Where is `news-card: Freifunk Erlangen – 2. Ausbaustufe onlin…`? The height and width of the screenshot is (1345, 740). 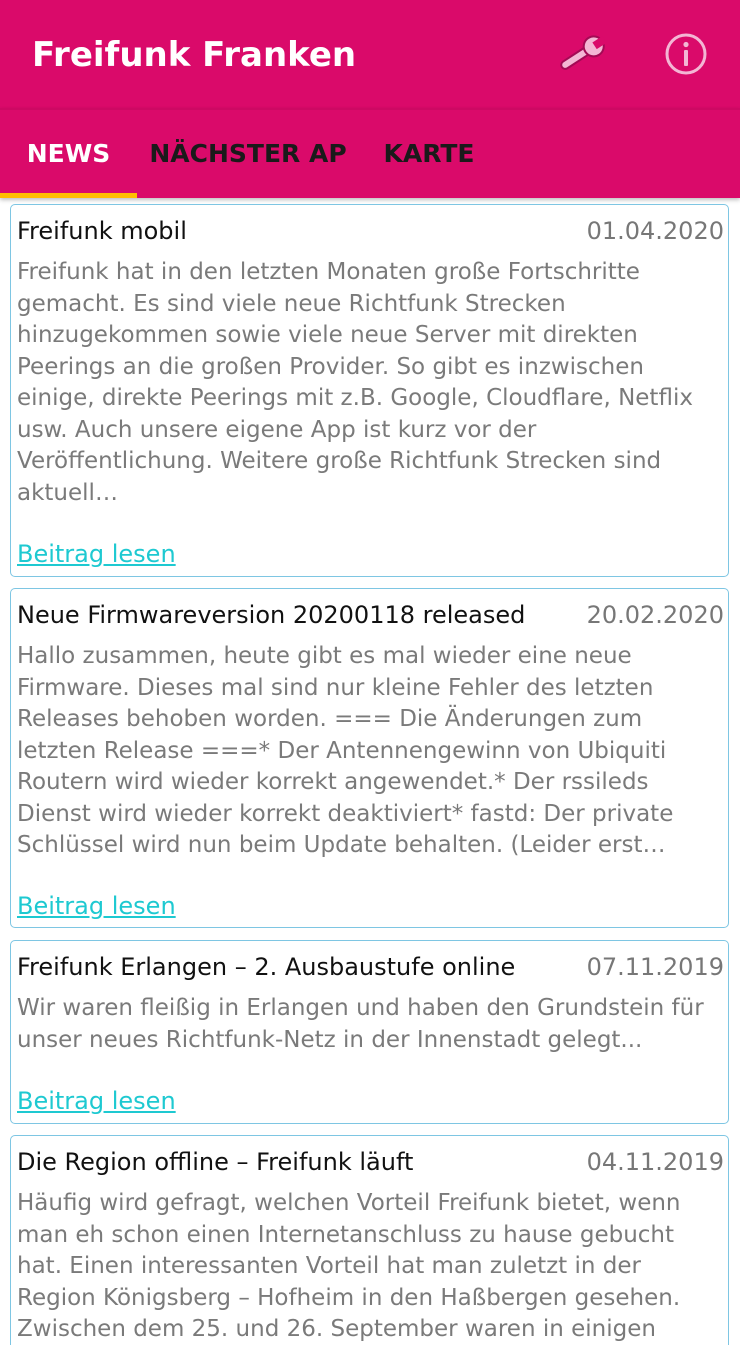
news-card: Freifunk Erlangen – 2. Ausbaustufe onlin… is located at coordinates (369, 1032).